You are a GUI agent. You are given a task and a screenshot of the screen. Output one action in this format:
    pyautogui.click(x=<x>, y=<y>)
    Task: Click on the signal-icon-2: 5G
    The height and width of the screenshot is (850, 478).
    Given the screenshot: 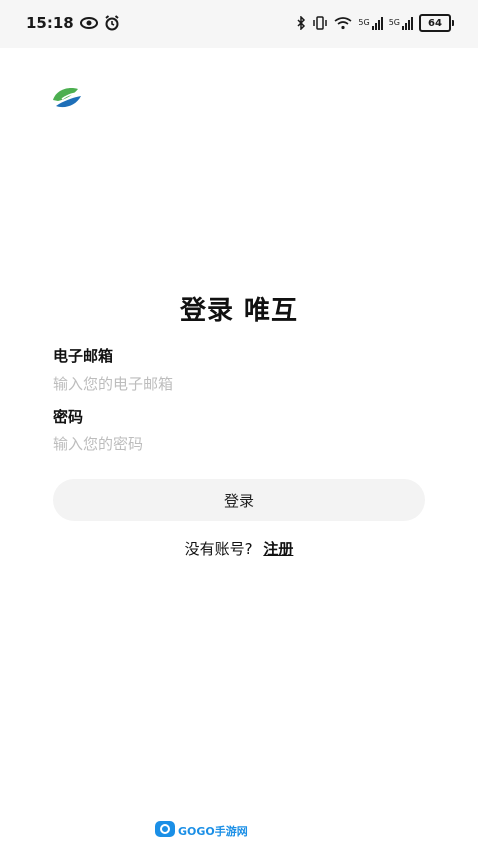 What is the action you would take?
    pyautogui.click(x=400, y=23)
    